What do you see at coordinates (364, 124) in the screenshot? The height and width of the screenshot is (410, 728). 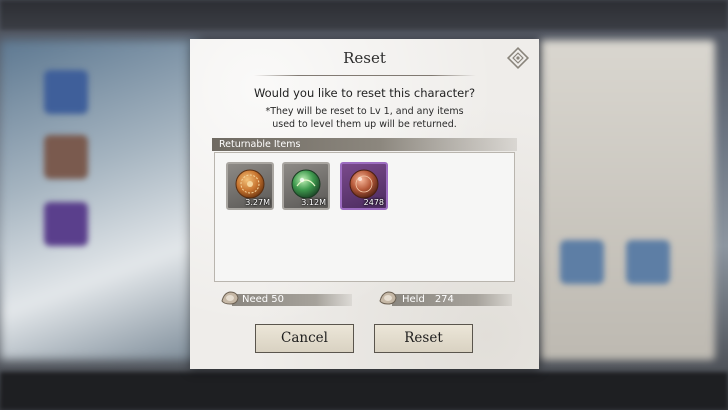 I see `note-line-2: used to level them up will be returned.` at bounding box center [364, 124].